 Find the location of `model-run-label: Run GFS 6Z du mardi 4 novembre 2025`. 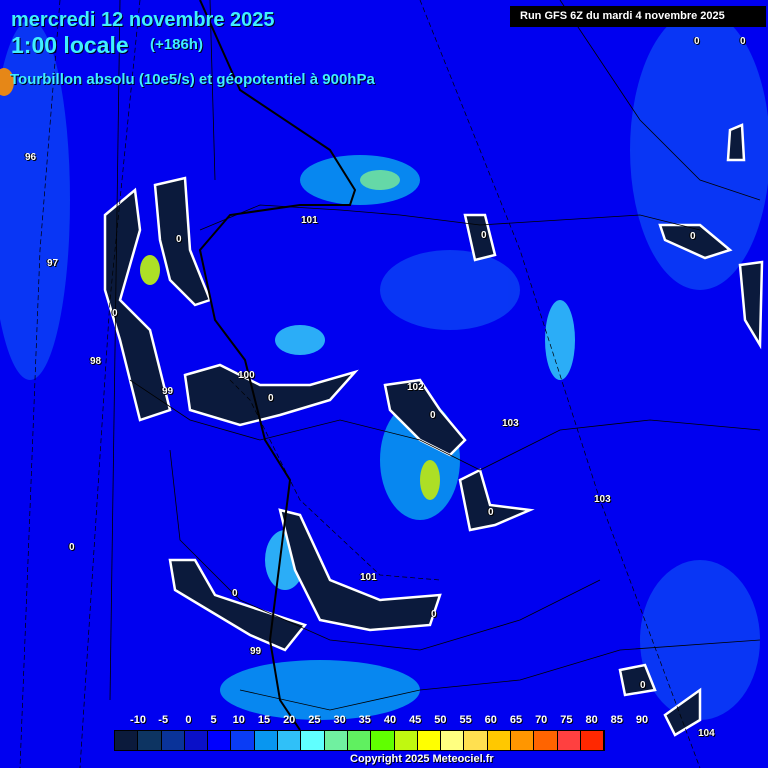

model-run-label: Run GFS 6Z du mardi 4 novembre 2025 is located at coordinates (638, 16).